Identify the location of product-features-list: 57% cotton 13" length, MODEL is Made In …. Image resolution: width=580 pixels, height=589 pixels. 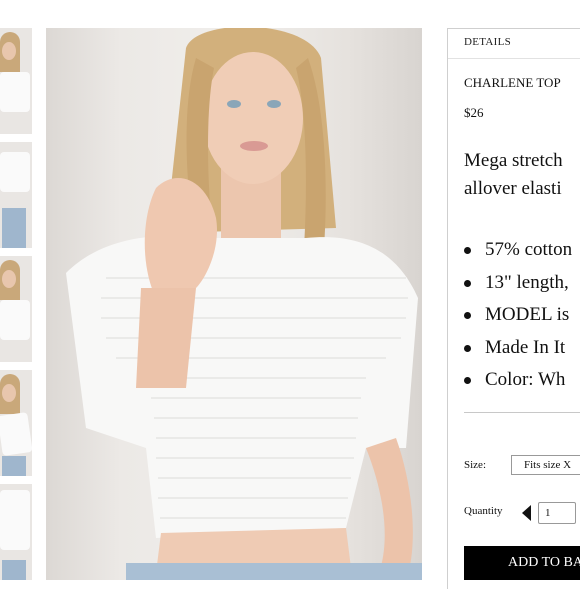
(518, 315).